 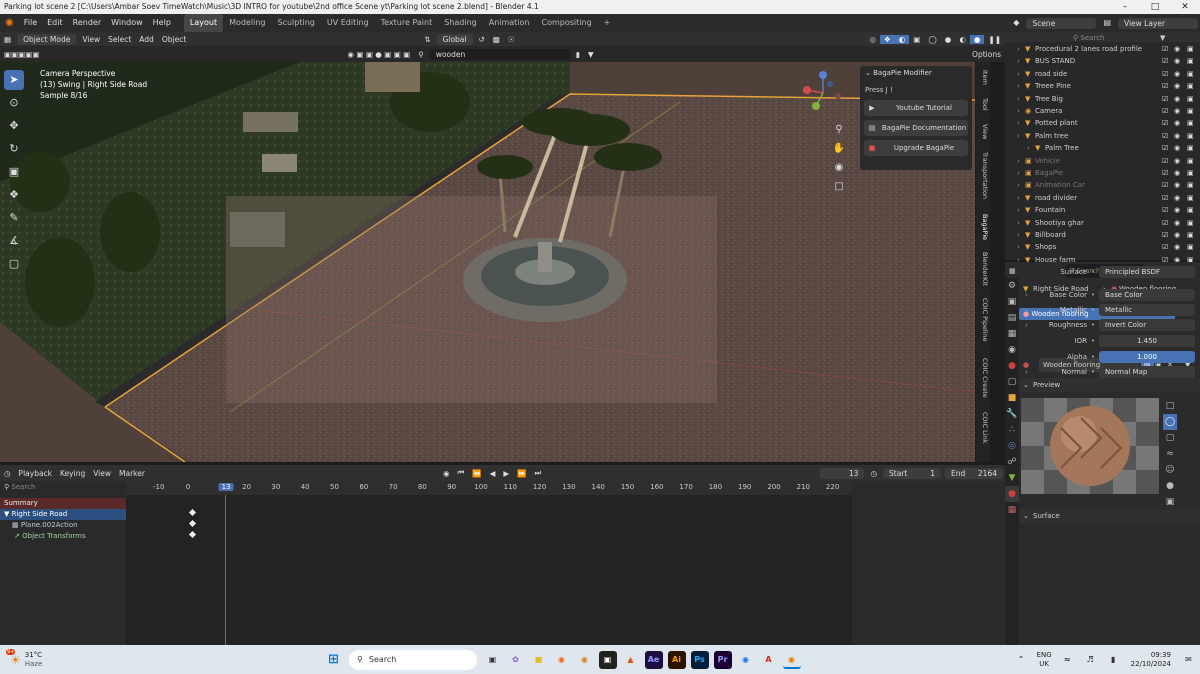 What do you see at coordinates (1170, 502) in the screenshot?
I see `preview-world-icon: ▣` at bounding box center [1170, 502].